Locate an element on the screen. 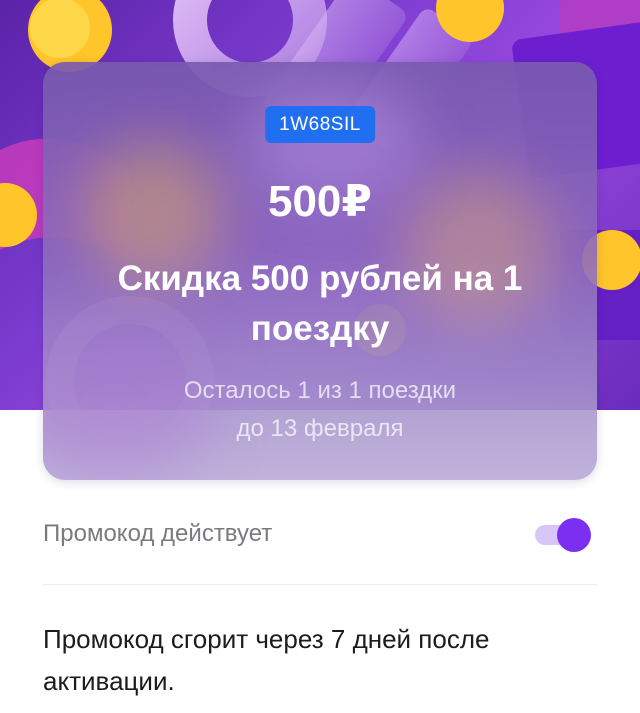 The image size is (640, 713). promo-meta: Осталось 1 из 1 поездки до 13 февраля is located at coordinates (320, 410).